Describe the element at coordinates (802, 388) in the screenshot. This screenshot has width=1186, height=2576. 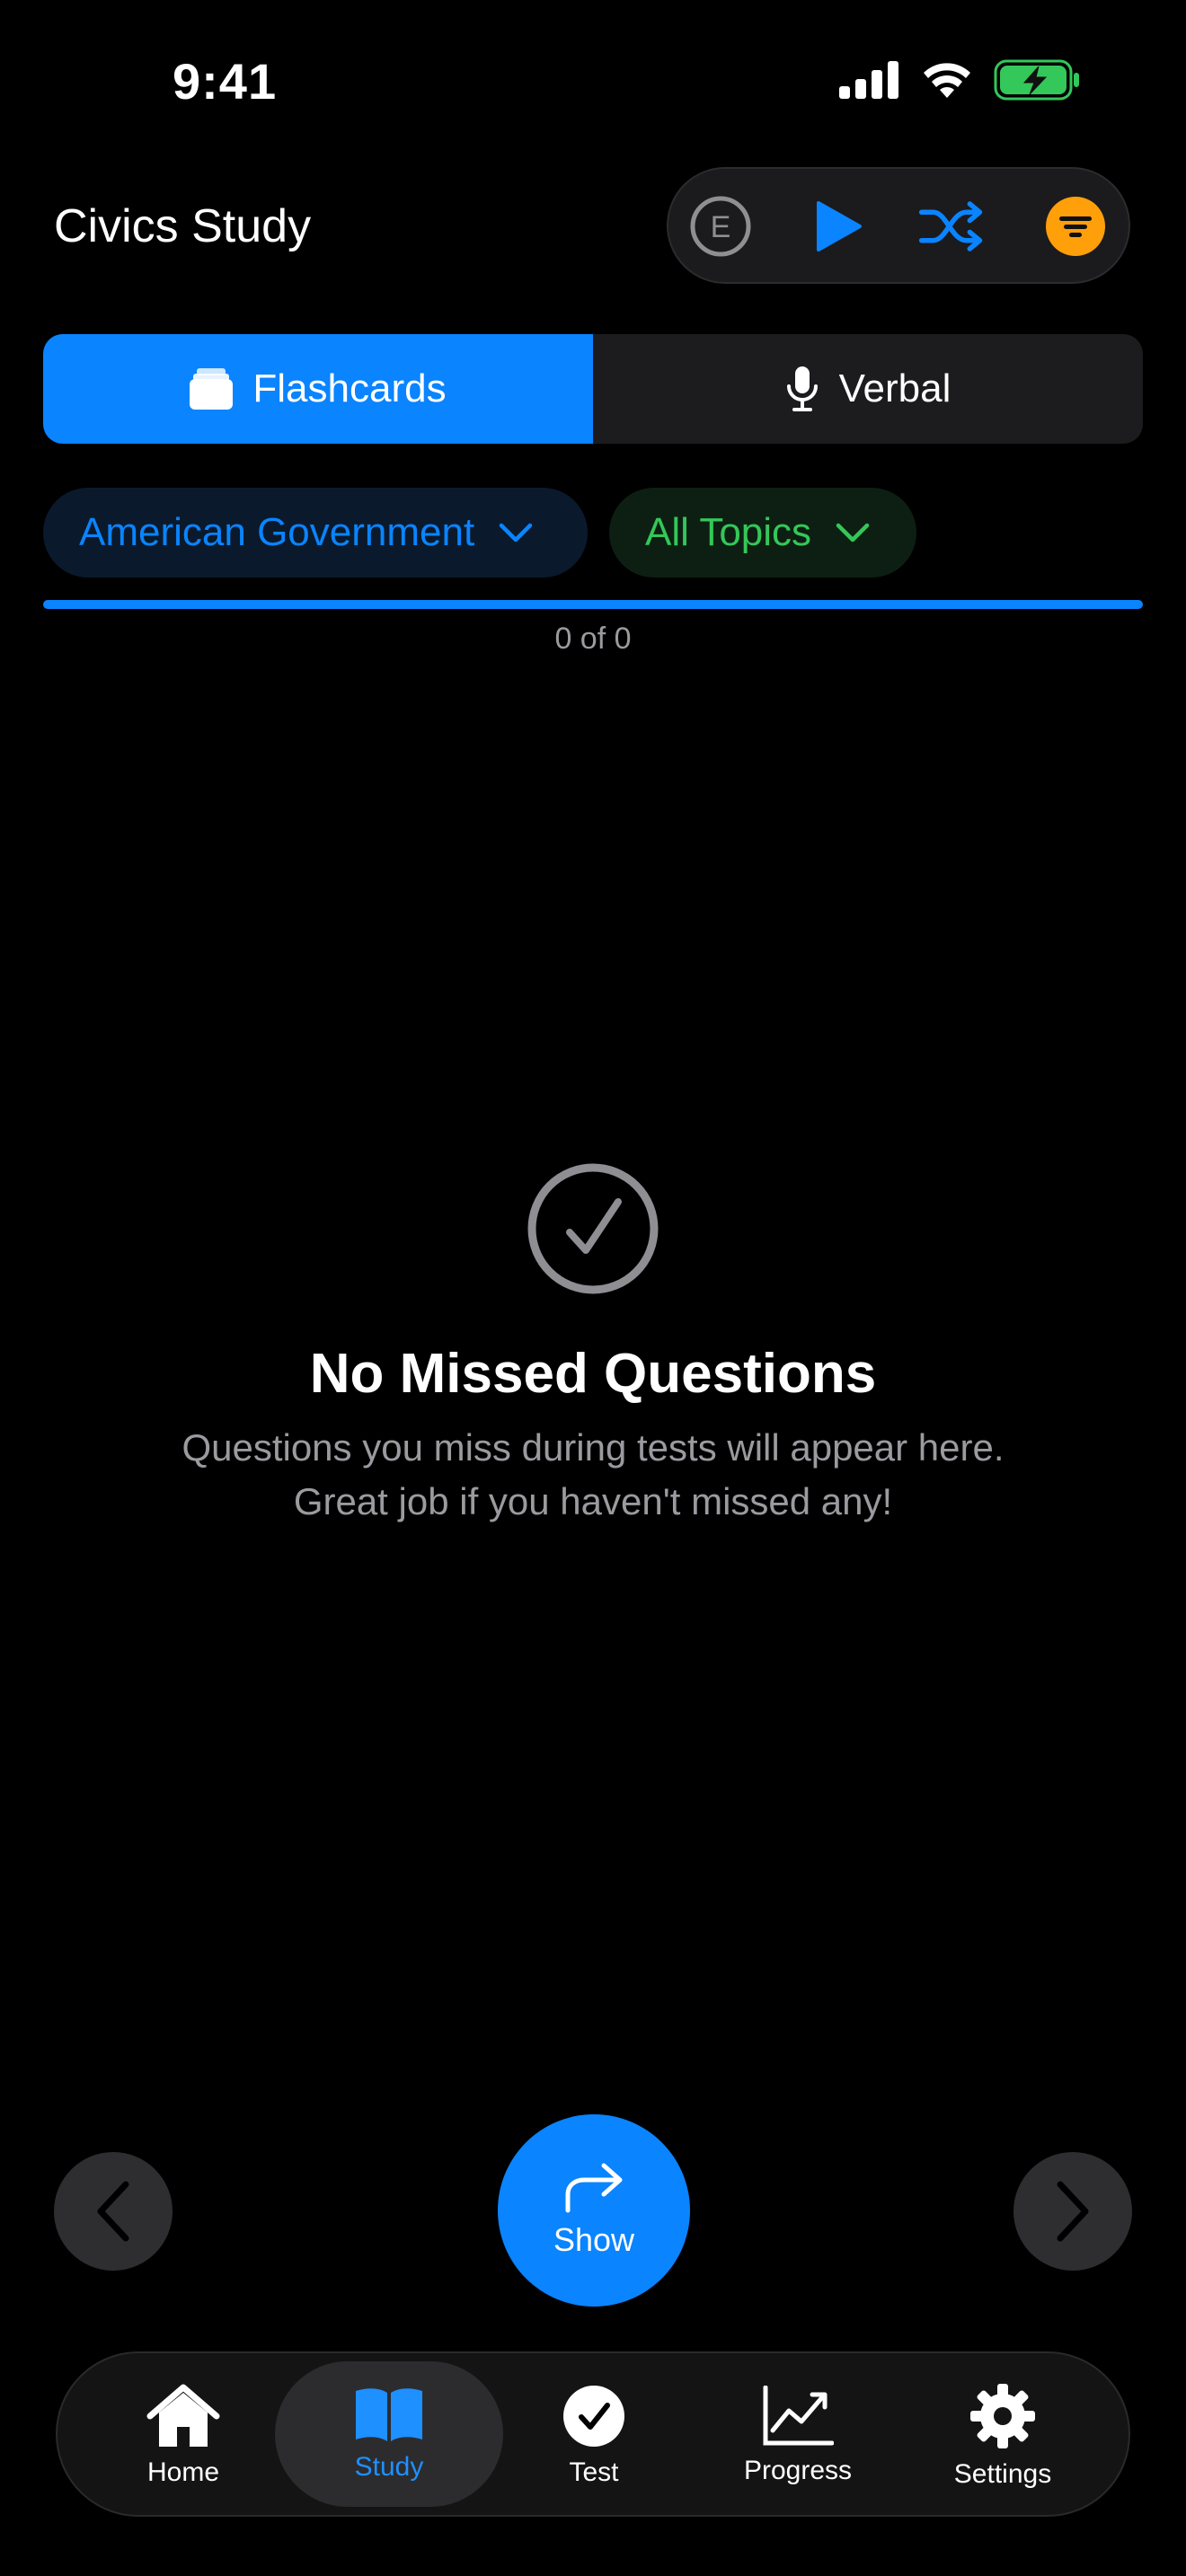
I see `microphone-icon` at that location.